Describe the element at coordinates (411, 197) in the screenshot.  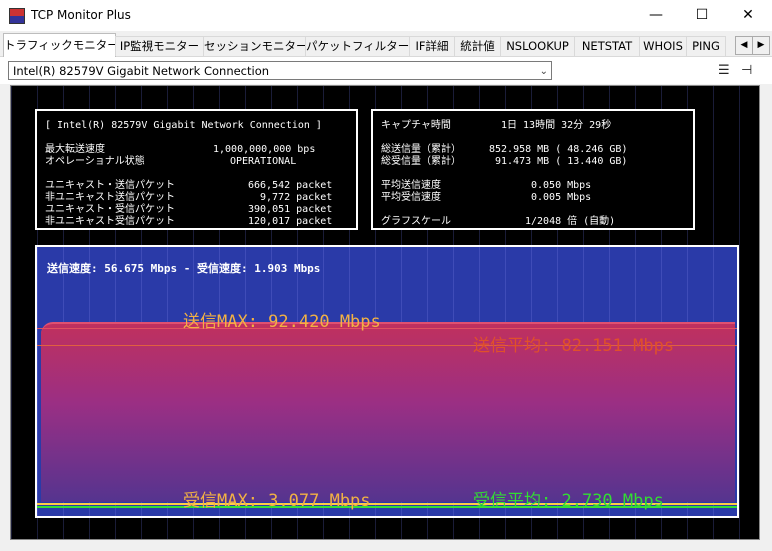
I see `info-label: 平均受信速度` at that location.